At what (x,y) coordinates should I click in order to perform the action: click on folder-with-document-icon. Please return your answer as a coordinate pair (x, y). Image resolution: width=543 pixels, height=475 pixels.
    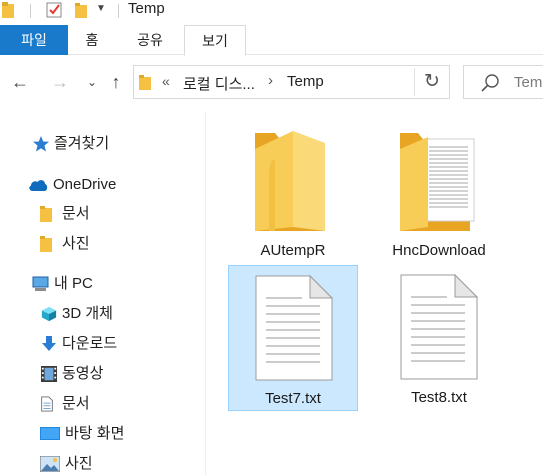
    Looking at the image, I should click on (437, 182).